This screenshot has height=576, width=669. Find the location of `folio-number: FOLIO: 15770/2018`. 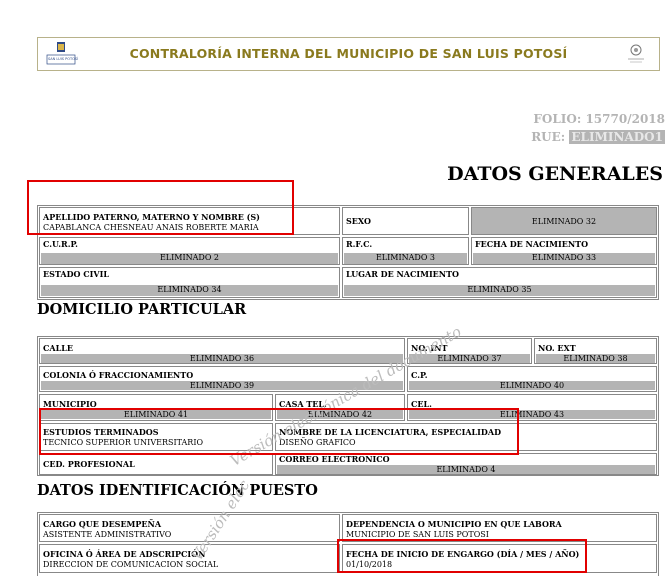

folio-number: FOLIO: 15770/2018 is located at coordinates (599, 119).